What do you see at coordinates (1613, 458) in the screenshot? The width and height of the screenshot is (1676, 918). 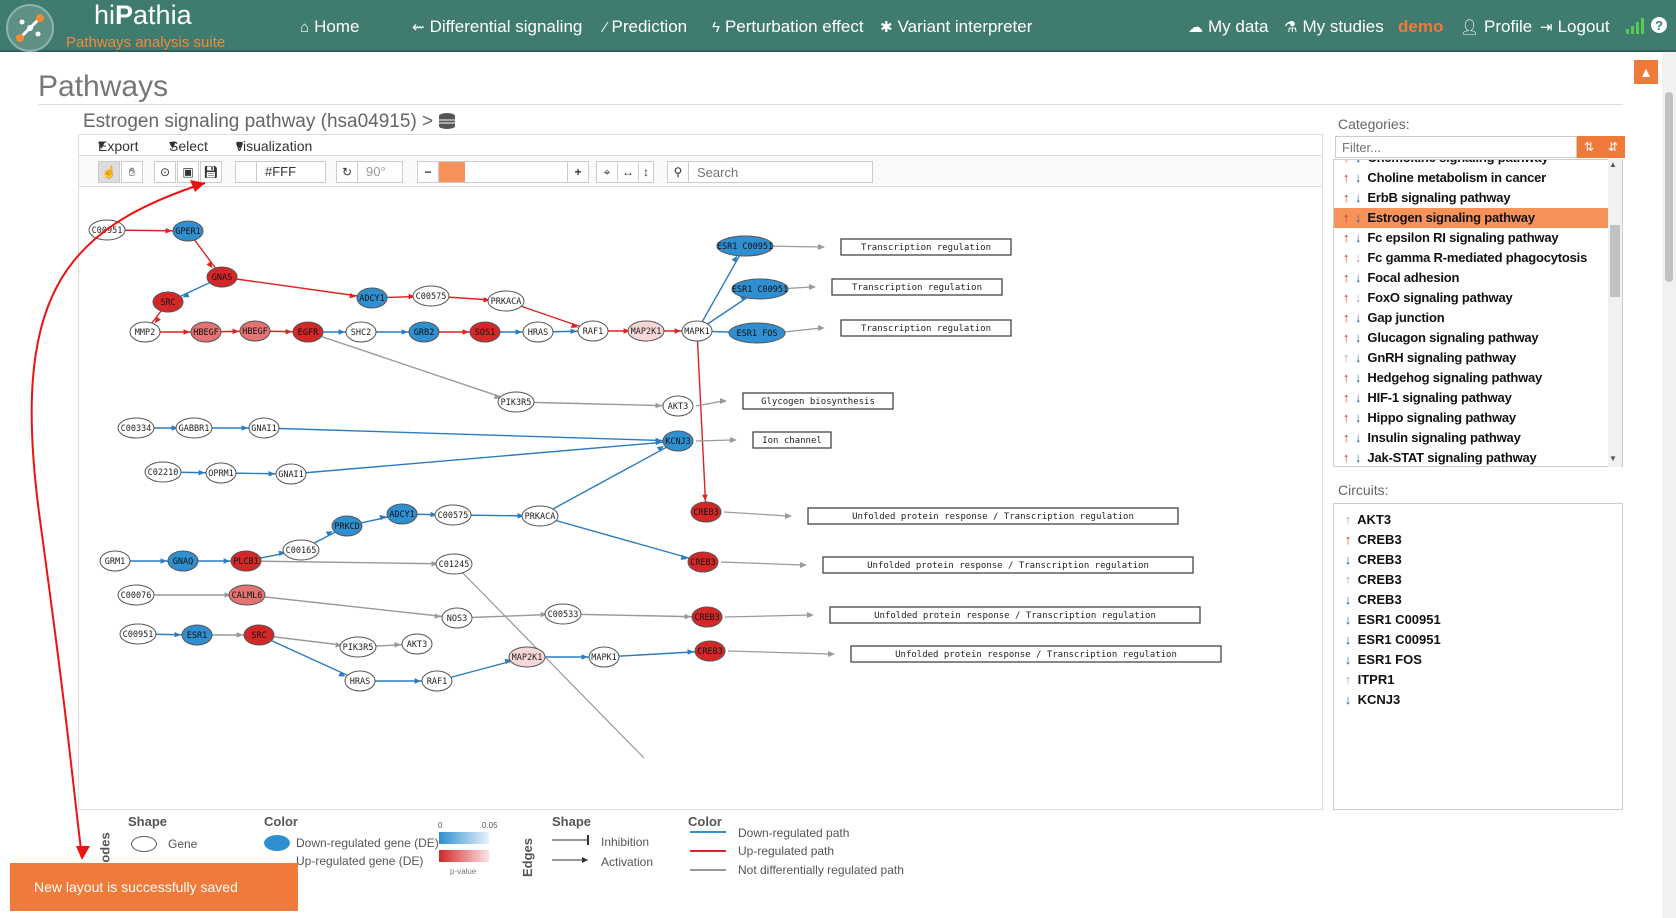 I see `scroll-down-icon: ▼` at bounding box center [1613, 458].